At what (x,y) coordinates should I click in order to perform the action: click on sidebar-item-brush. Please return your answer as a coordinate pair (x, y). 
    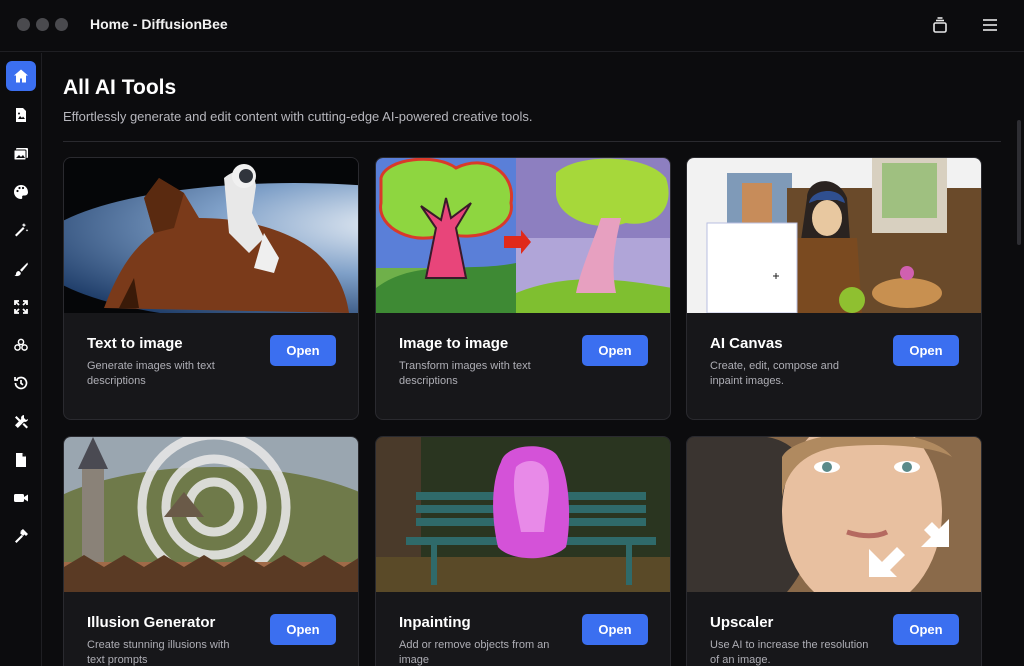
    Looking at the image, I should click on (21, 269).